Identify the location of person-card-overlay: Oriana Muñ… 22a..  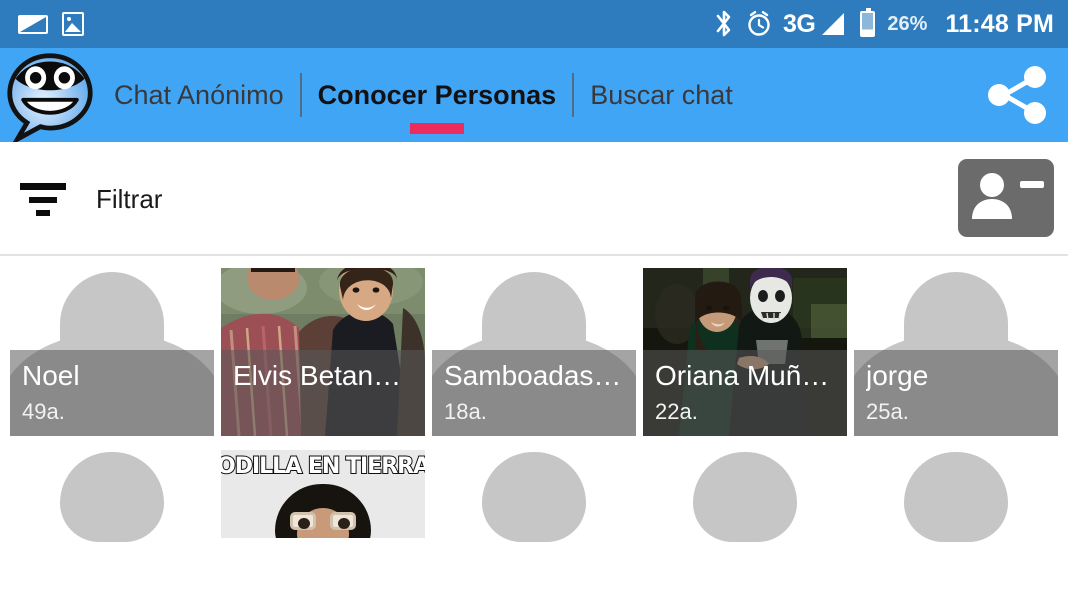
(745, 393).